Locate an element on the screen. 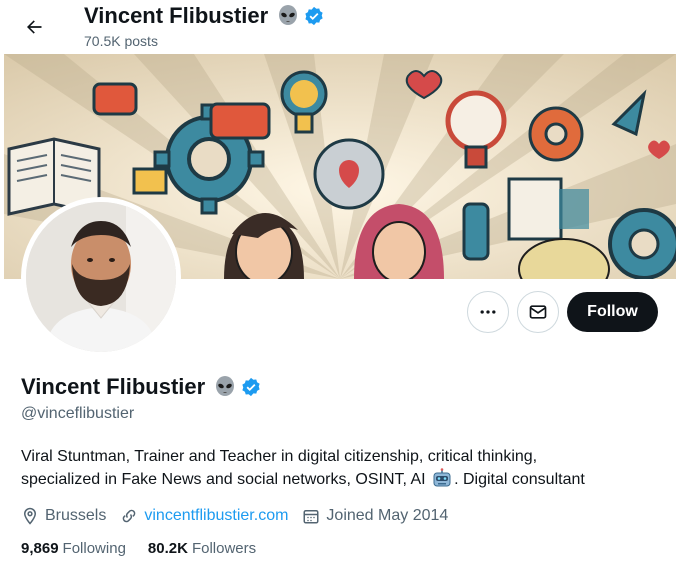 This screenshot has width=680, height=570. header-name: Vincent Flibustier is located at coordinates (204, 16).